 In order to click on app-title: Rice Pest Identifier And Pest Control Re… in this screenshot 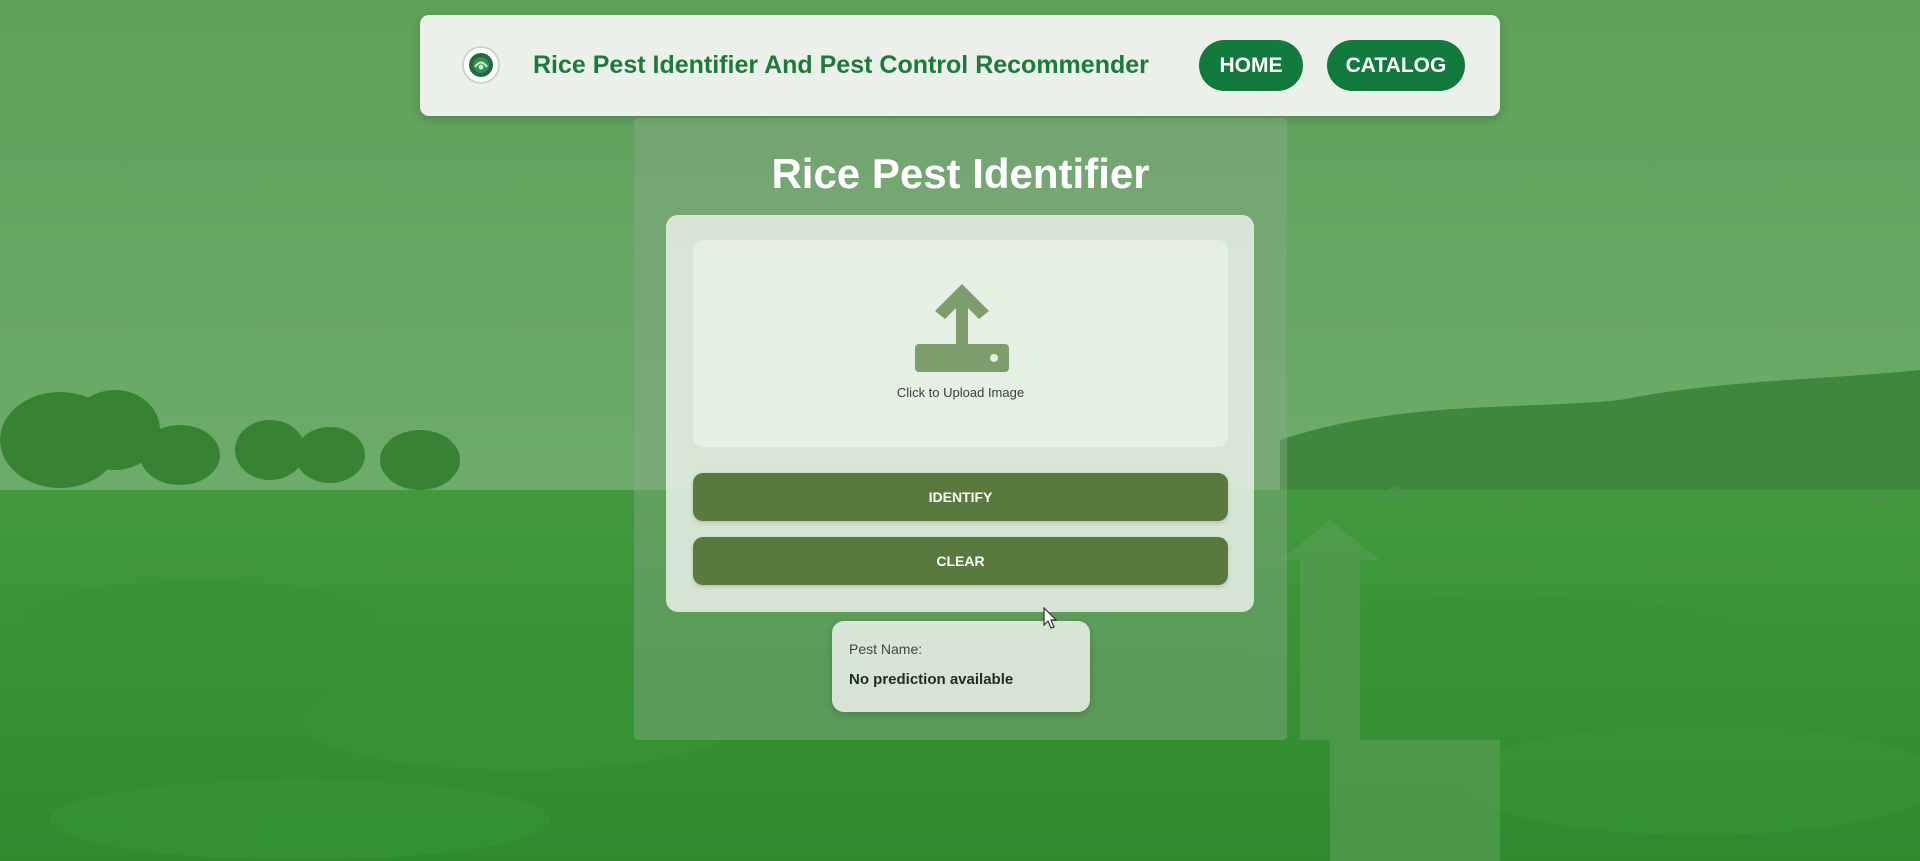, I will do `click(841, 65)`.